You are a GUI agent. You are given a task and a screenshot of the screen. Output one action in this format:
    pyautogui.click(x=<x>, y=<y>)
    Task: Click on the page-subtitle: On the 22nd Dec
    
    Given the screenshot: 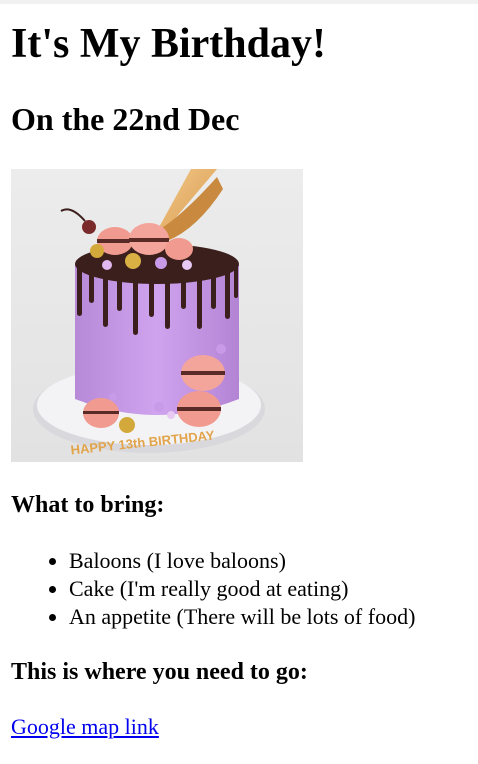 What is the action you would take?
    pyautogui.click(x=125, y=119)
    